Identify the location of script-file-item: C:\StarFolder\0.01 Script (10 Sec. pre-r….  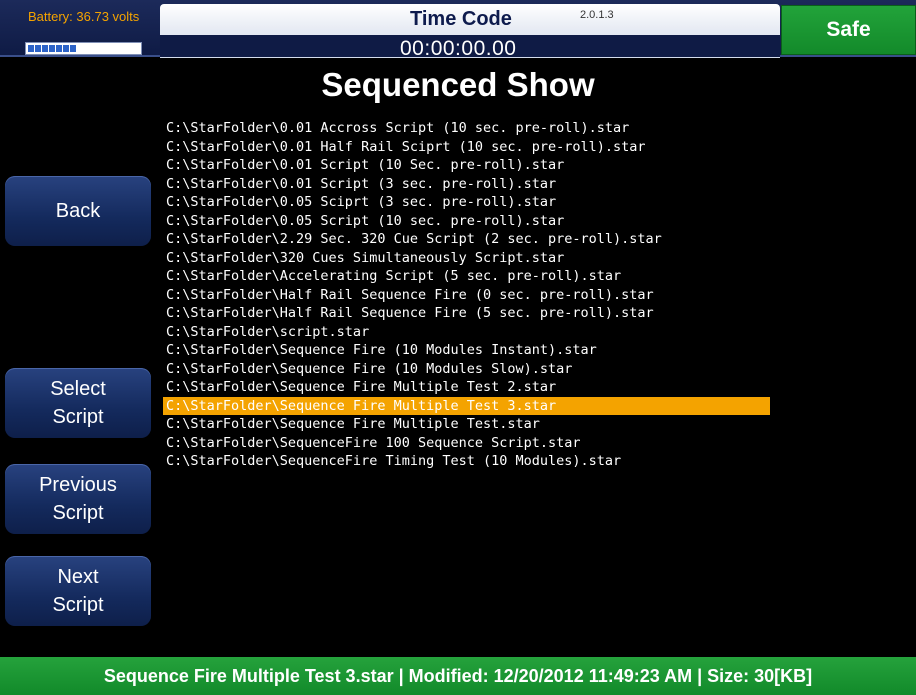
(466, 165).